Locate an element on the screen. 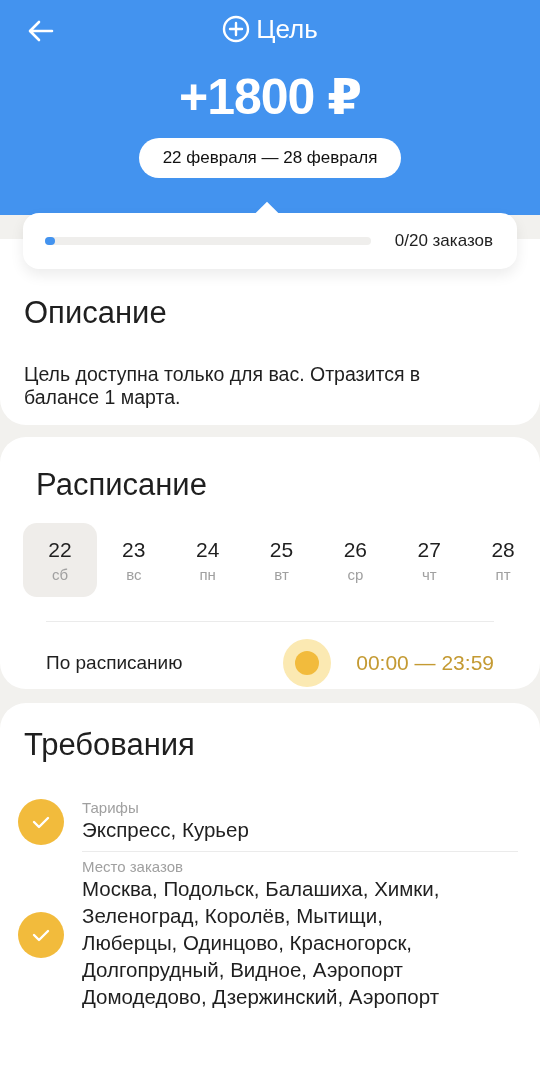  day-tab: 22 сб is located at coordinates (60, 560).